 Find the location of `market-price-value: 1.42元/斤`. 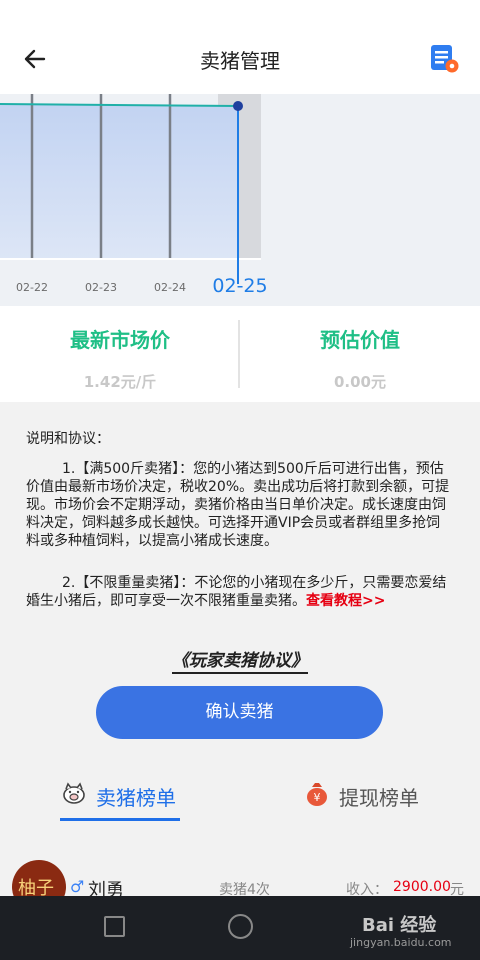

market-price-value: 1.42元/斤 is located at coordinates (120, 382).